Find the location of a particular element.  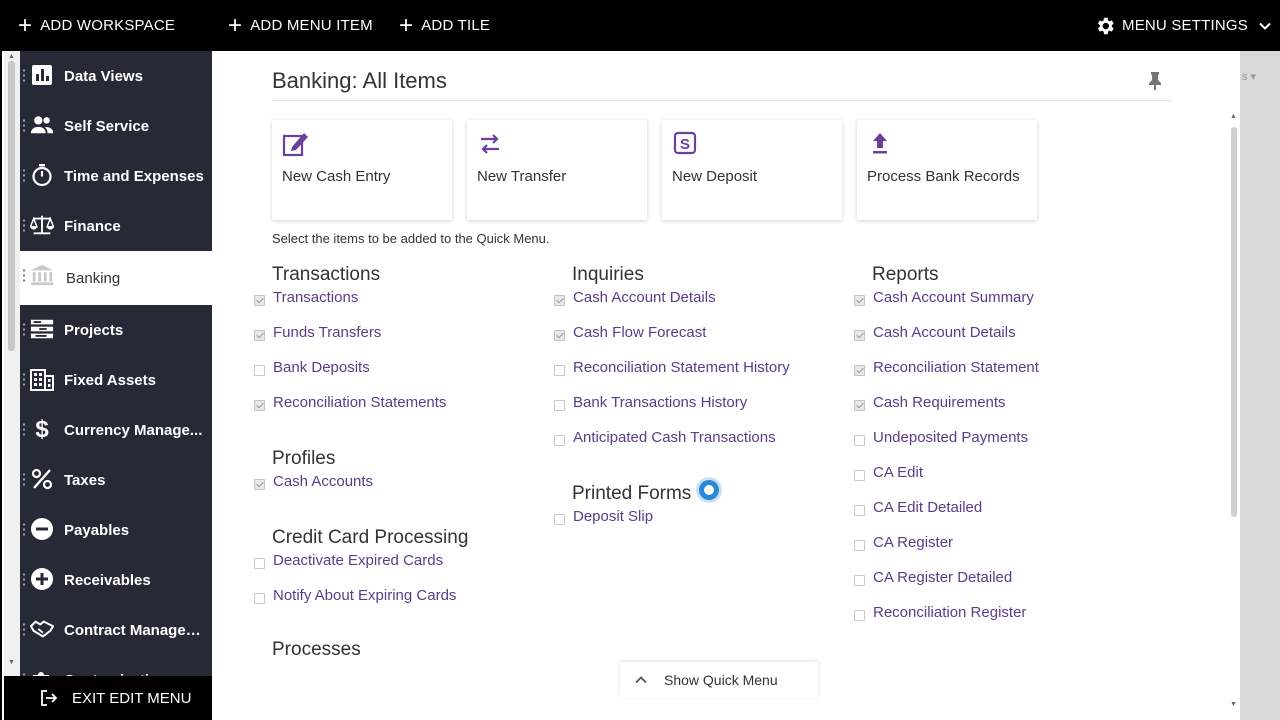

menu-link-item: Deactivate Expired Cards is located at coordinates (358, 560).